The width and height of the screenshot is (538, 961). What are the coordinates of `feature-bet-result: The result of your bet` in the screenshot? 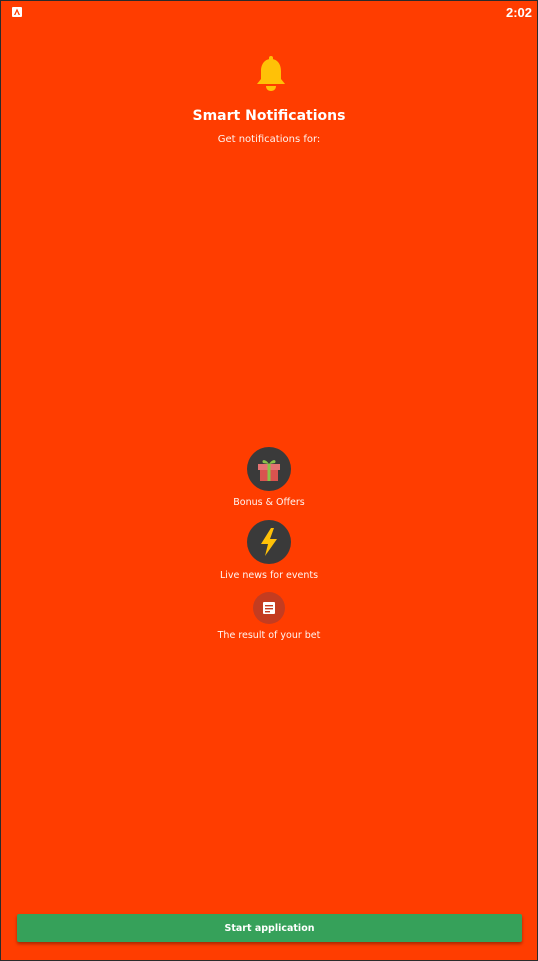 It's located at (269, 616).